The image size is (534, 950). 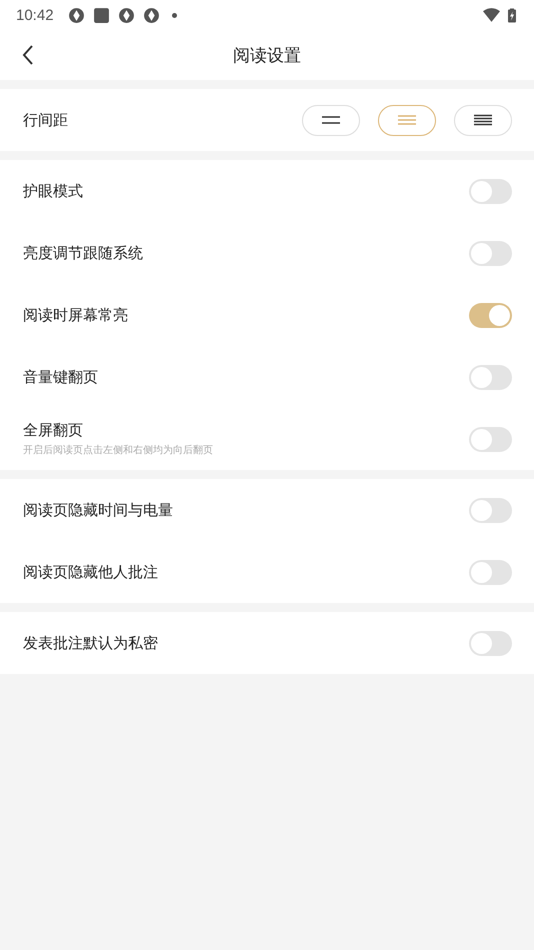 What do you see at coordinates (91, 572) in the screenshot?
I see `setting-label: 阅读页隐藏他人批注` at bounding box center [91, 572].